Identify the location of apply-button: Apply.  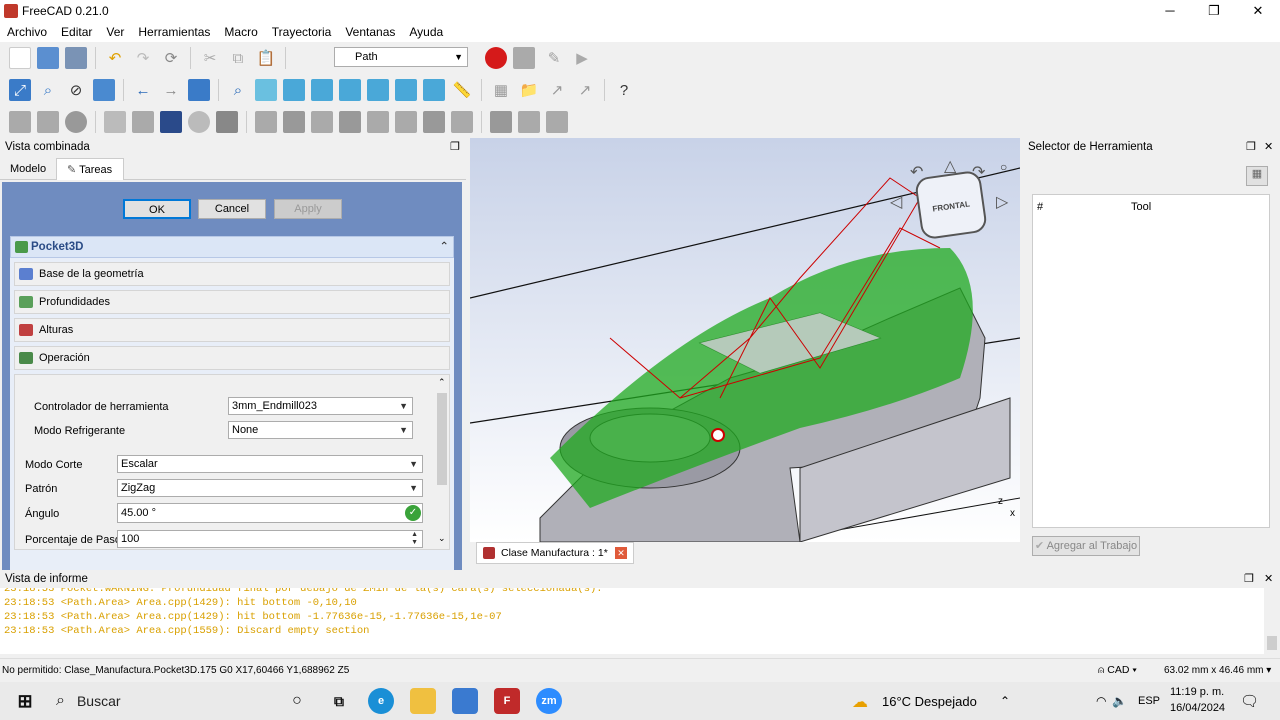
(308, 209).